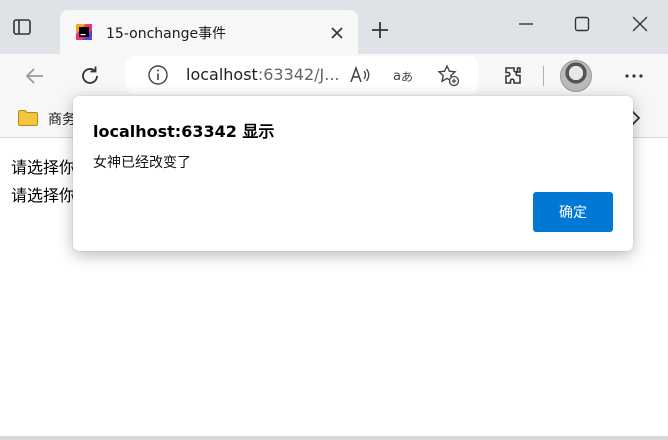  What do you see at coordinates (184, 131) in the screenshot?
I see `dialog-title: localhost:63342 显示` at bounding box center [184, 131].